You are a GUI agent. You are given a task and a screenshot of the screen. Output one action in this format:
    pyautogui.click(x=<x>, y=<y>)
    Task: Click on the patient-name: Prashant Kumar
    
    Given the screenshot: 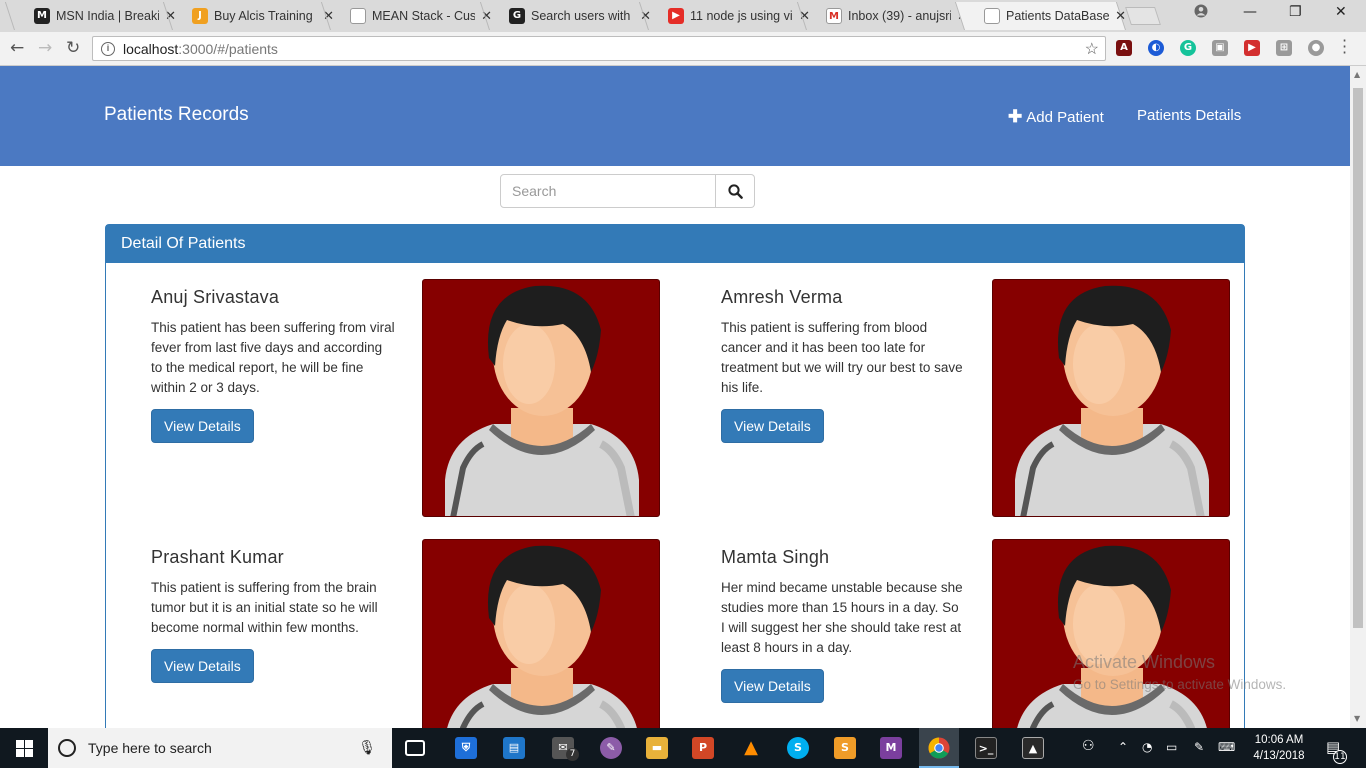 What is the action you would take?
    pyautogui.click(x=217, y=557)
    